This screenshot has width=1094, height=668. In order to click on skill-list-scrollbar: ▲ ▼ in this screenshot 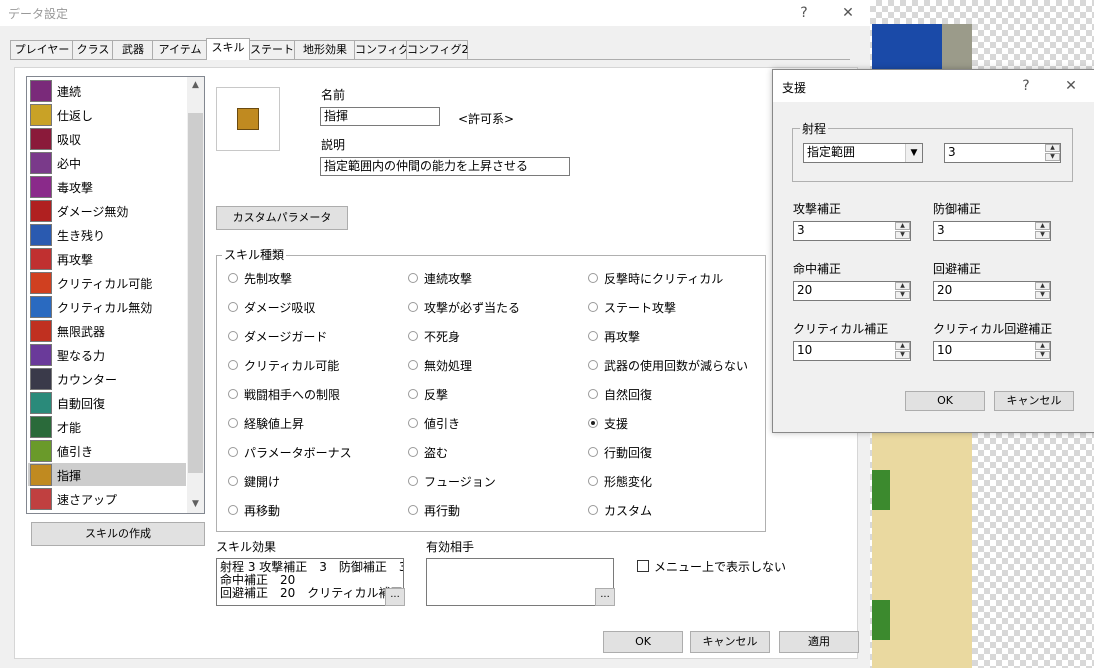, I will do `click(195, 295)`.